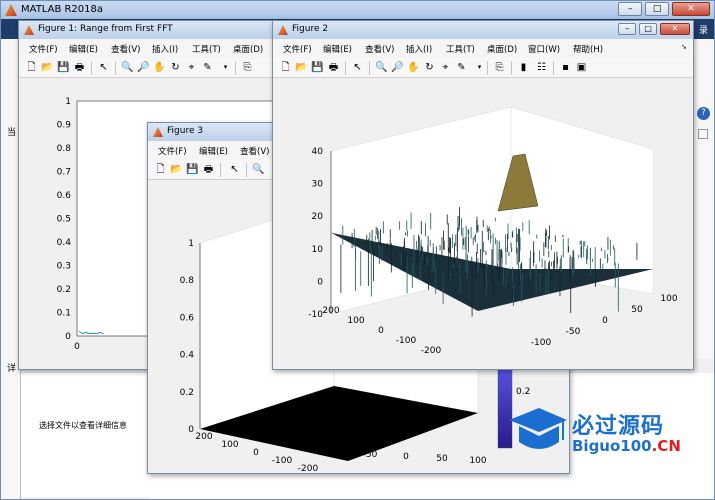 This screenshot has width=715, height=500. I want to click on show-plot-tools-icon: ▣, so click(581, 67).